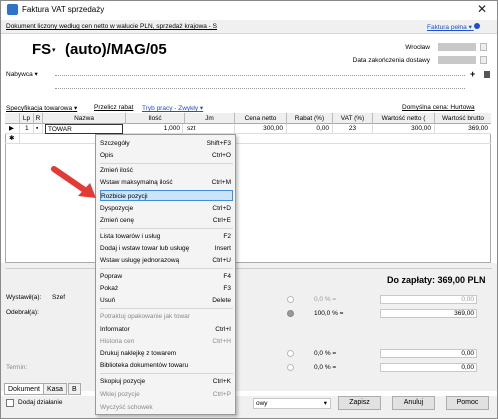  I want to click on cell-discount: 0,00, so click(310, 129).